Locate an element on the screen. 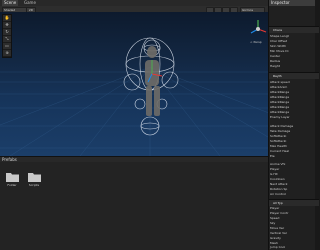  move-tool-icon: ✥ is located at coordinates (7, 25).